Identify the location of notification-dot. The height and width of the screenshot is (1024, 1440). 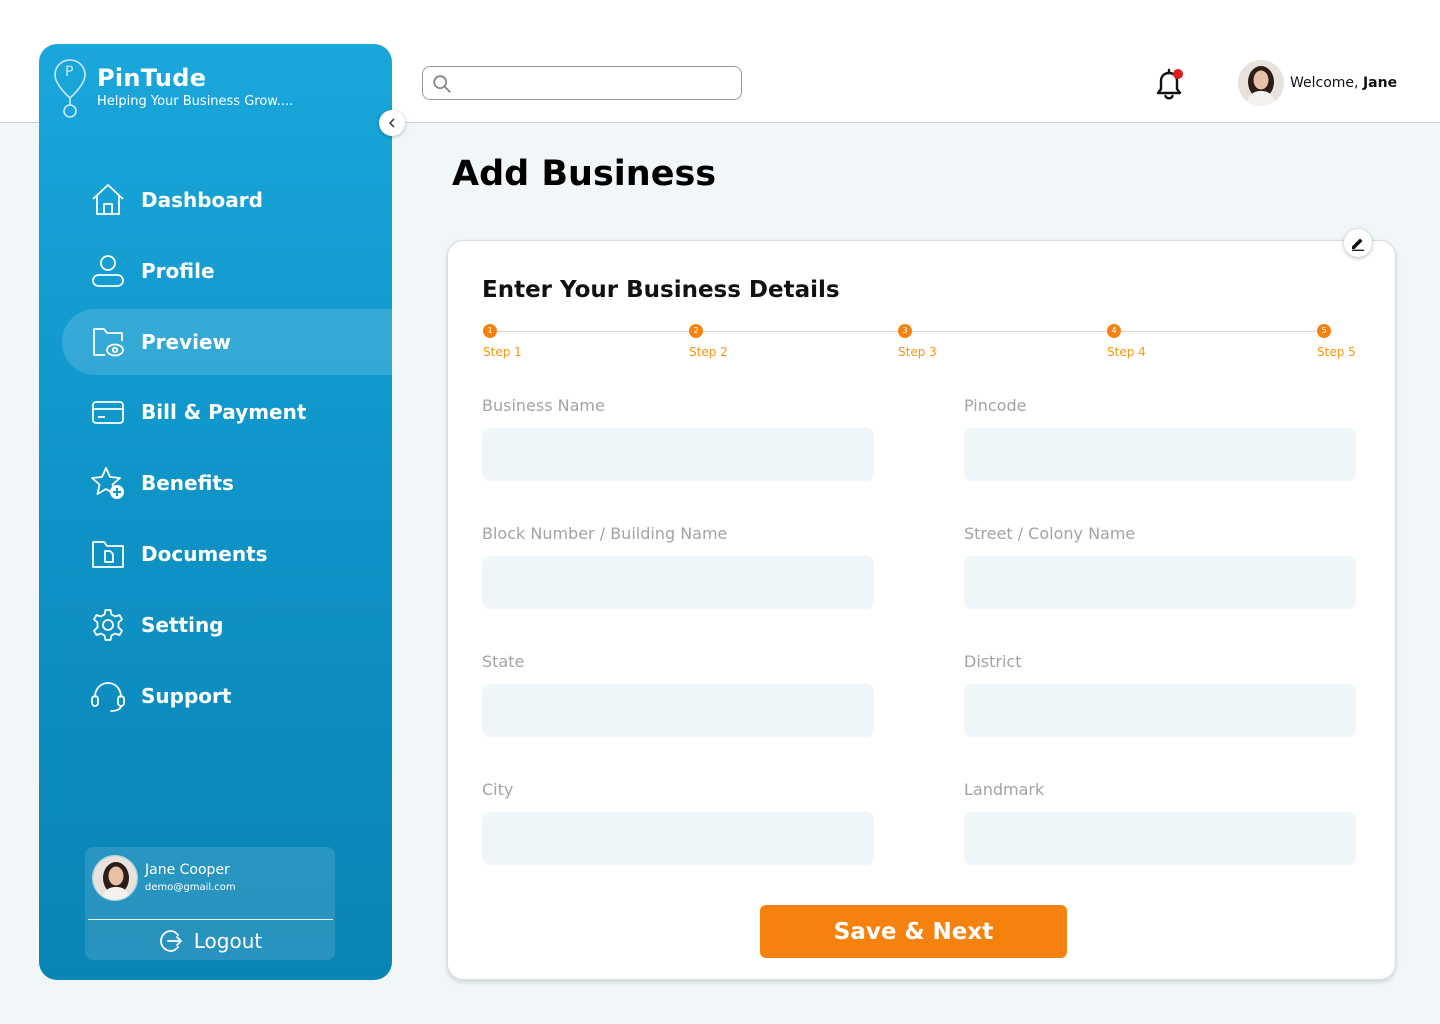
(1178, 74).